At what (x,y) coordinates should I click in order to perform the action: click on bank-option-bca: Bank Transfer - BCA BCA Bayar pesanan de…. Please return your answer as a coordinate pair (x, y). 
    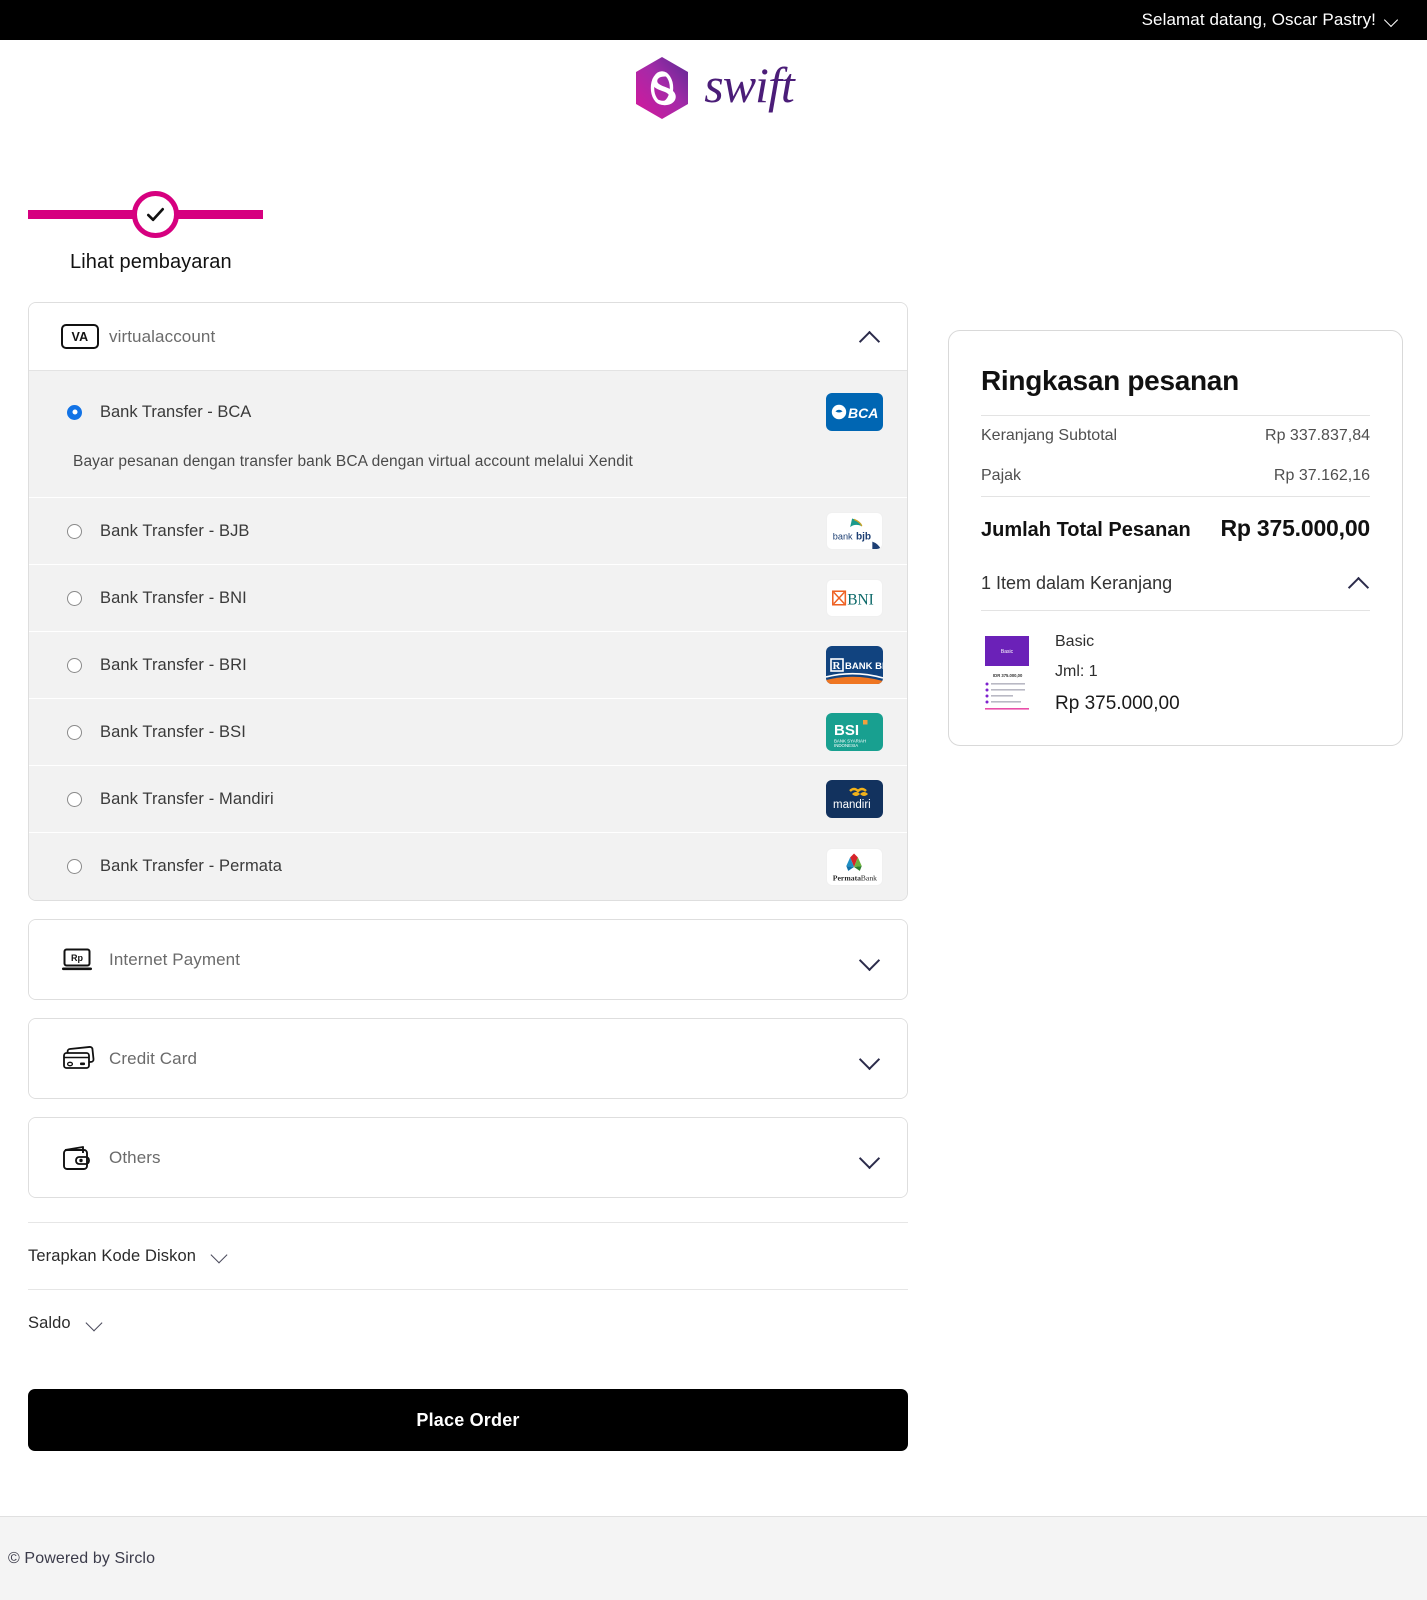
    Looking at the image, I should click on (468, 434).